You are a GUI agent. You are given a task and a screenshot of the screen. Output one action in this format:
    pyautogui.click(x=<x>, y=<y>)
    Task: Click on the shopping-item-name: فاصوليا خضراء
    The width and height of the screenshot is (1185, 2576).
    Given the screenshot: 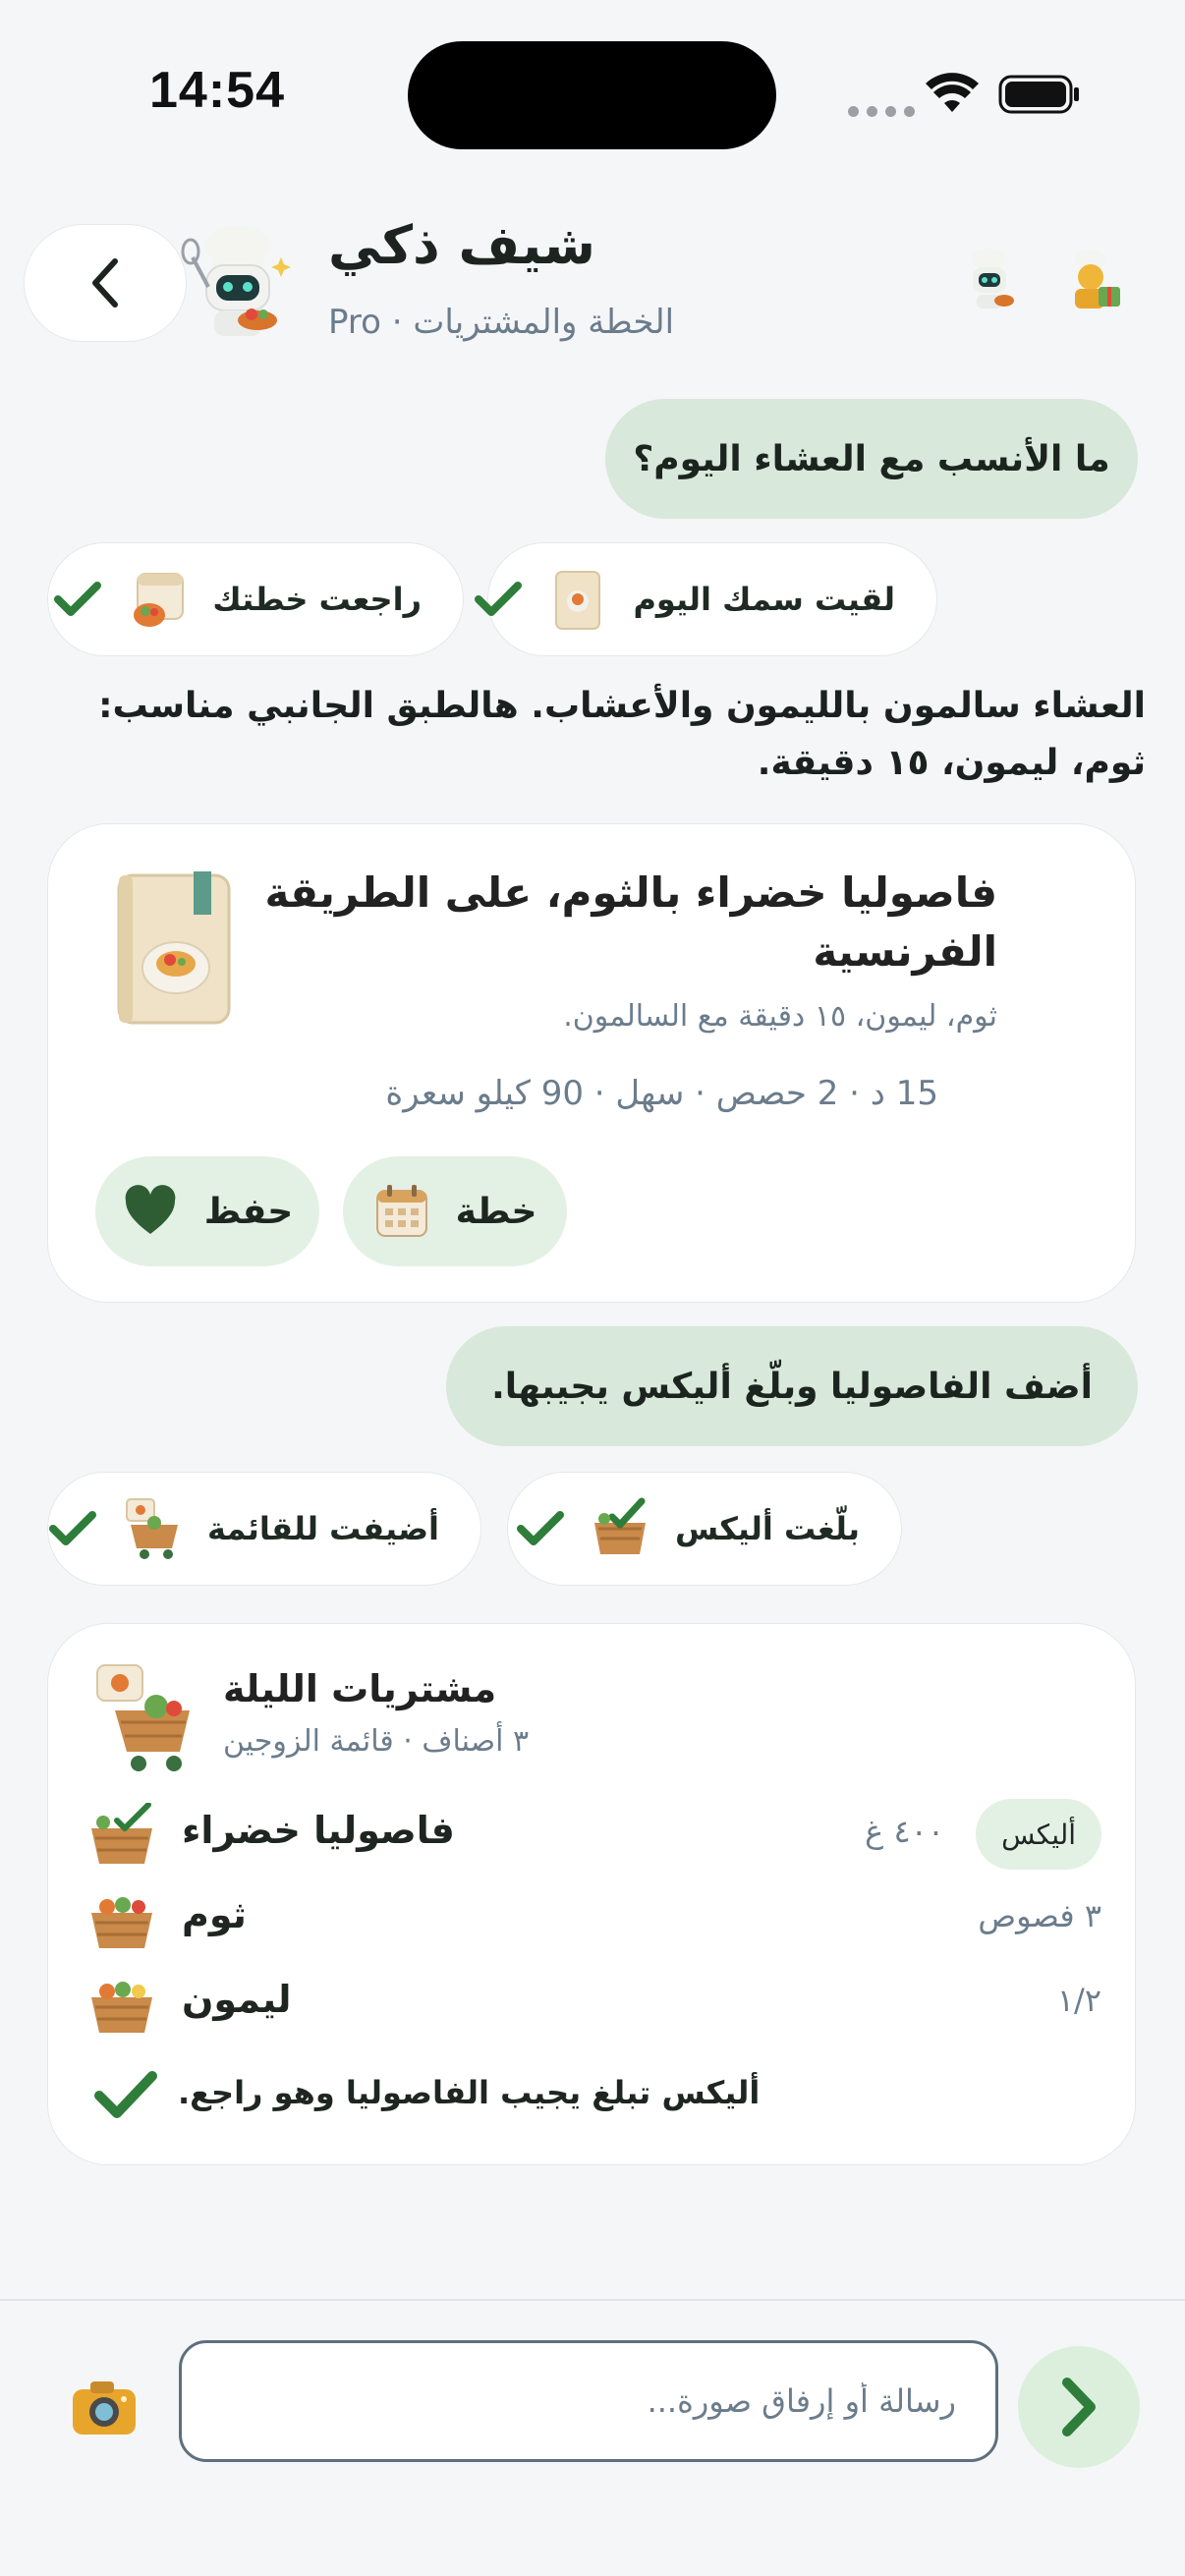 What is the action you would take?
    pyautogui.click(x=319, y=1830)
    